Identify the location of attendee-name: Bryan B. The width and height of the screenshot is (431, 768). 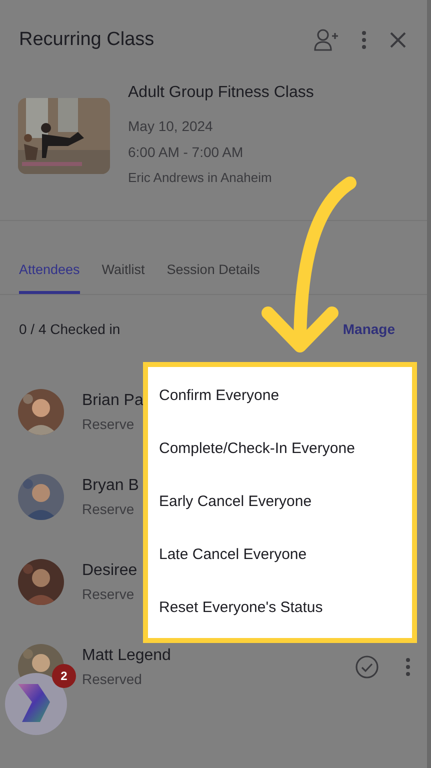
(110, 485).